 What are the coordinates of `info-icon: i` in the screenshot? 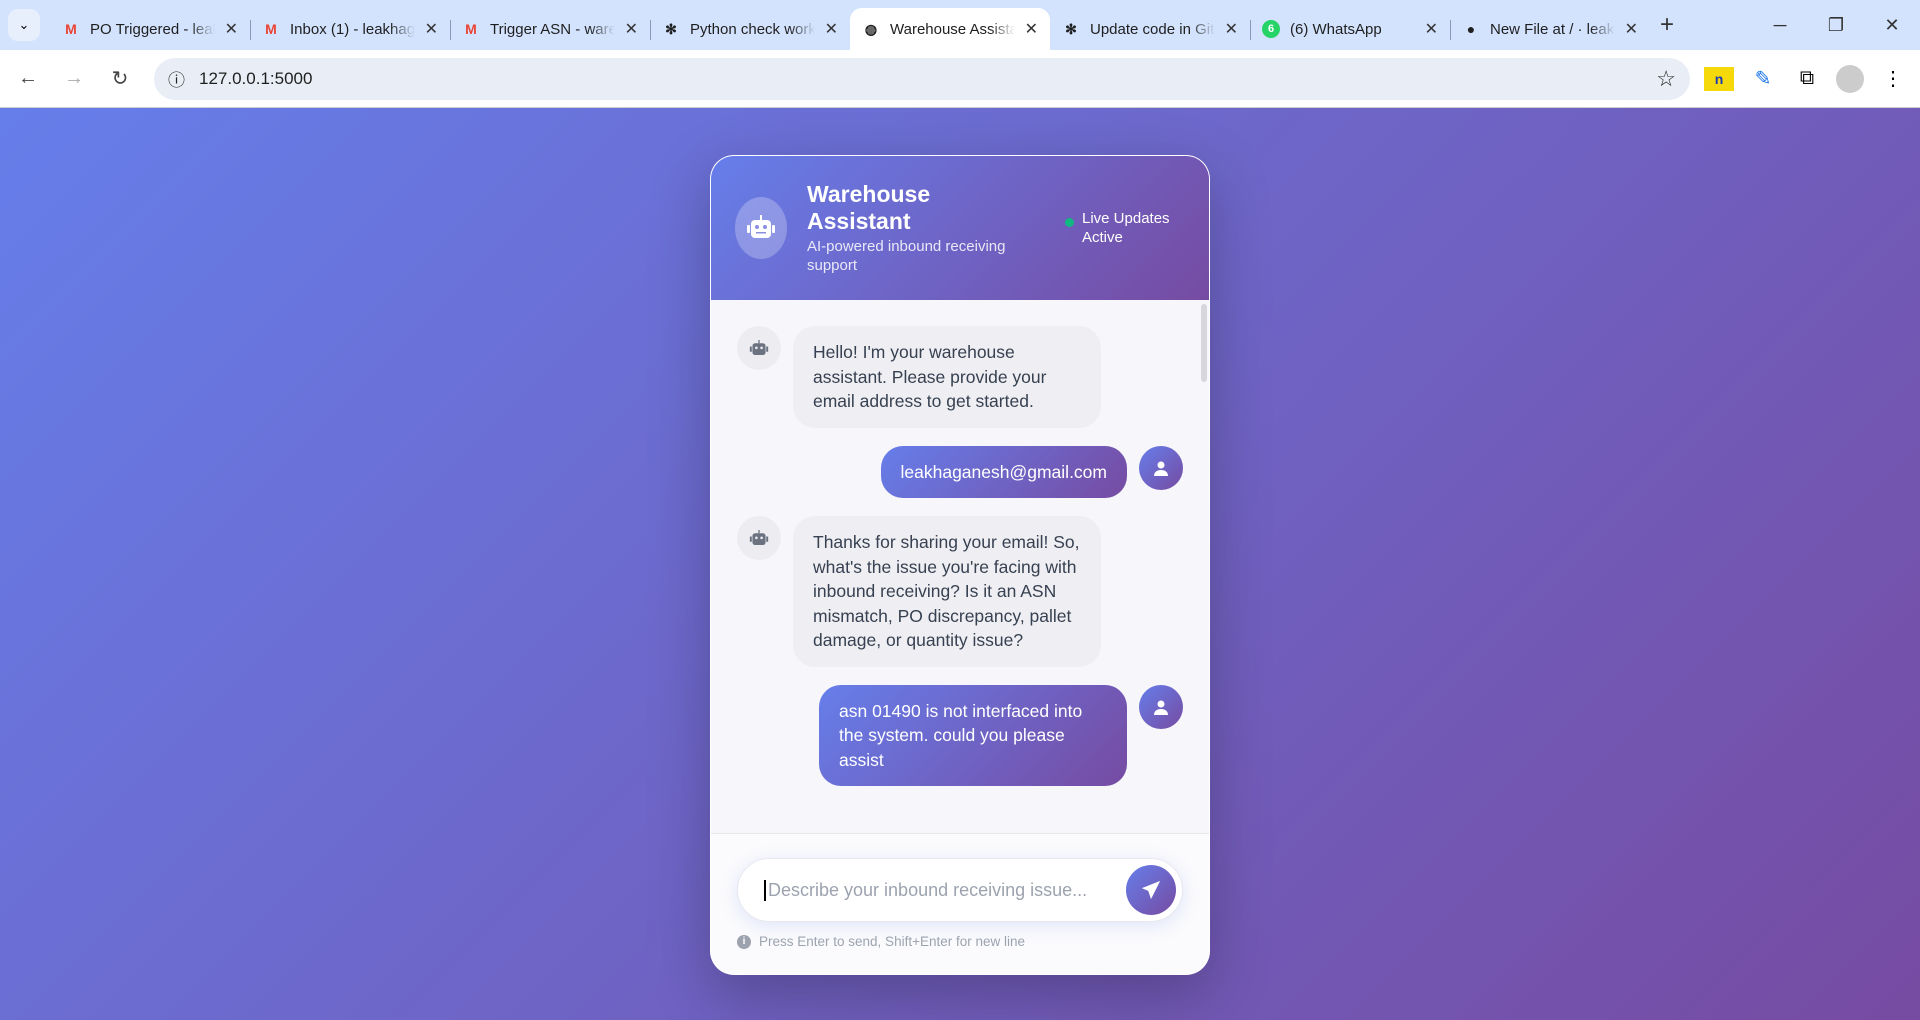 It's located at (744, 941).